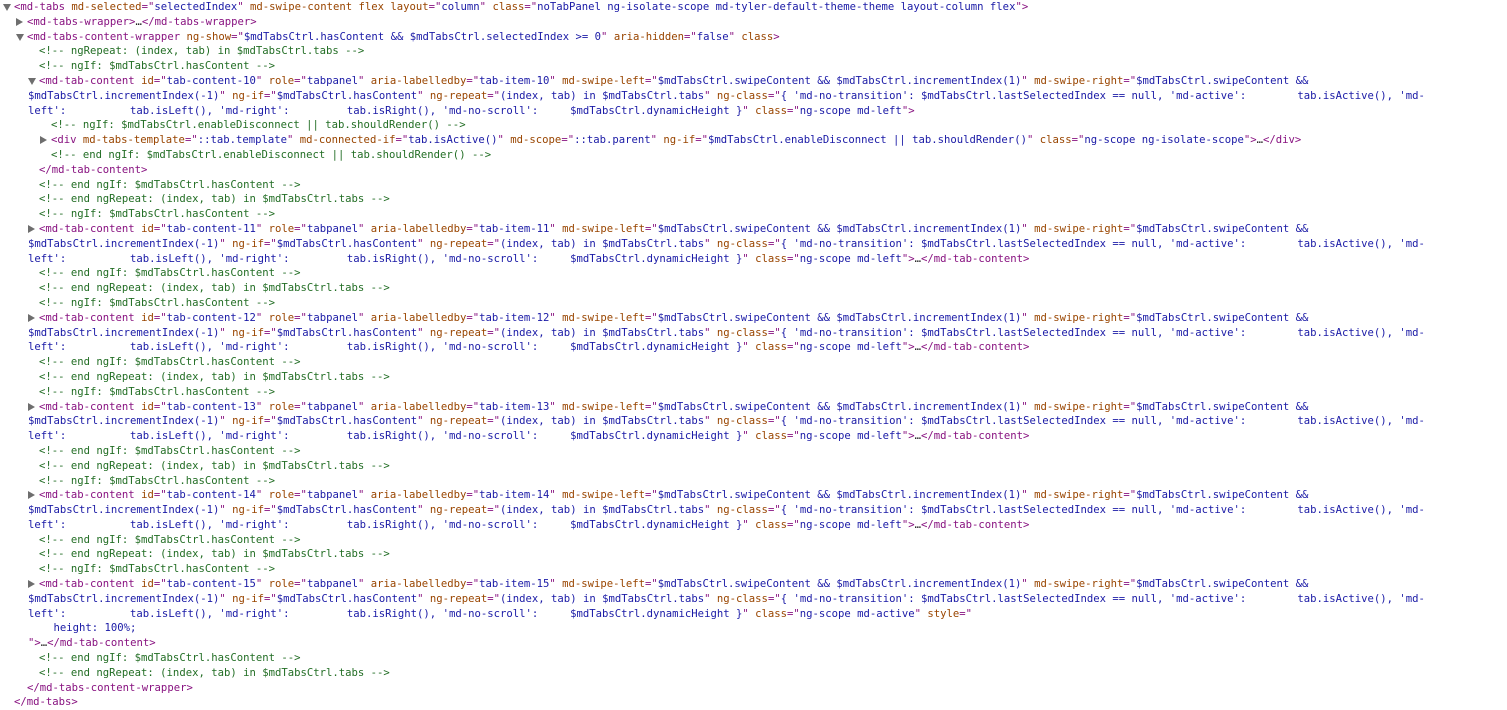  I want to click on attr-value-token: ::tab.parent, so click(612, 140).